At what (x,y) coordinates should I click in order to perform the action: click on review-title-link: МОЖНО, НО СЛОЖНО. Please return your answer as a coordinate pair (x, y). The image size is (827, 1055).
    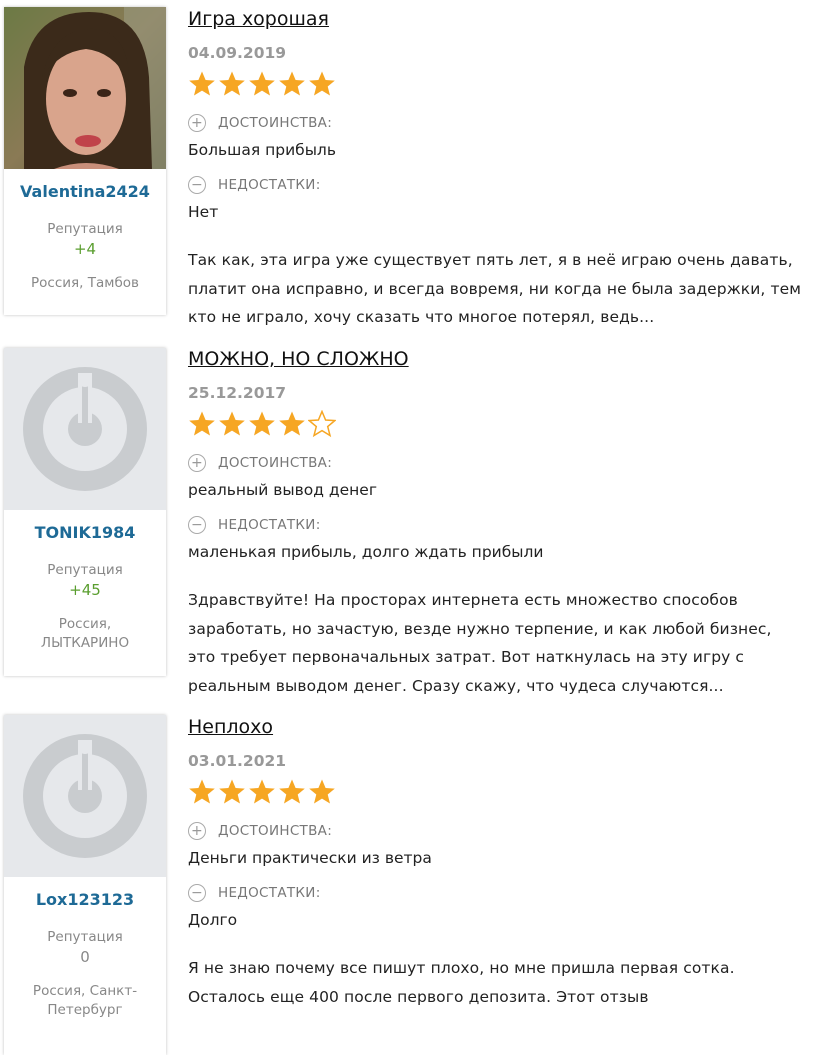
    Looking at the image, I should click on (506, 359).